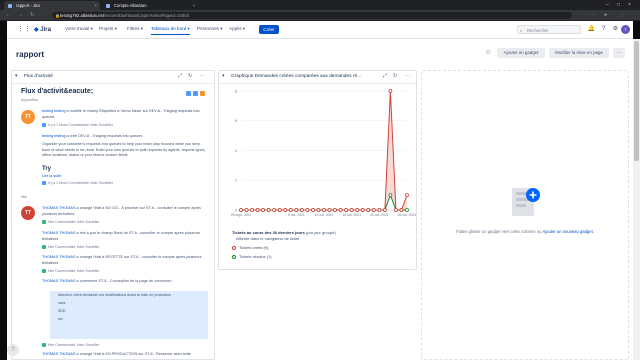 The height and width of the screenshot is (360, 640). What do you see at coordinates (625, 29) in the screenshot?
I see `user-avatar: T` at bounding box center [625, 29].